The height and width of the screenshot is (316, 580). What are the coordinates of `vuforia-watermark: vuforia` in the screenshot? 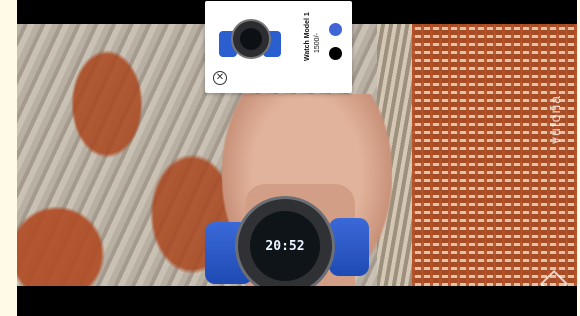 It's located at (555, 119).